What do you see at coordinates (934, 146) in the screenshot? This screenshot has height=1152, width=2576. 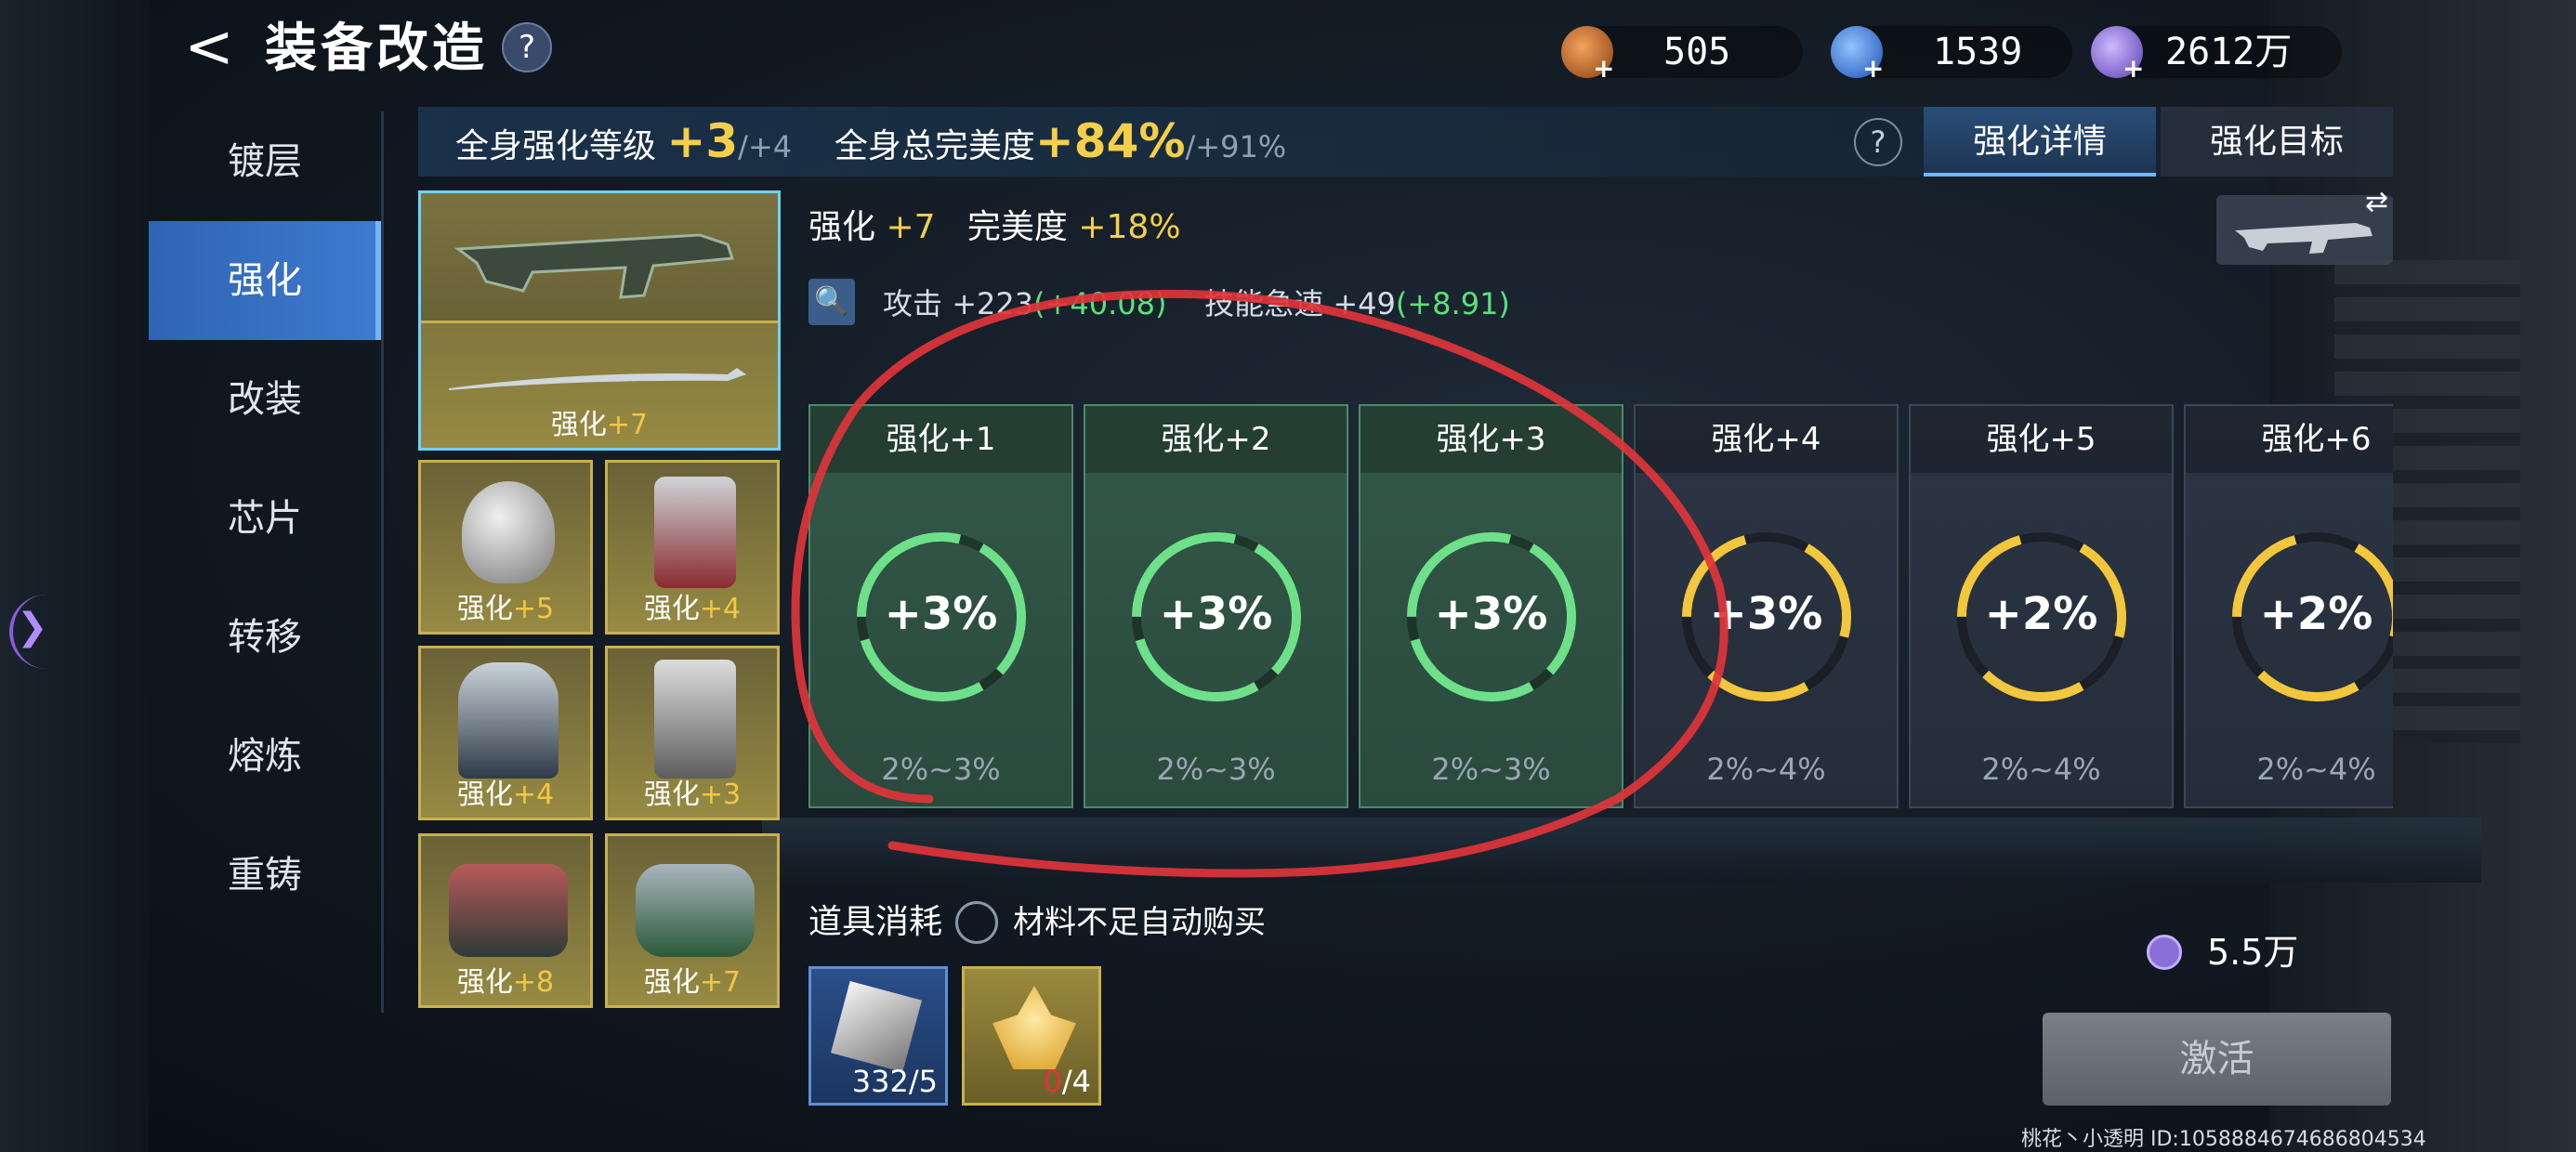 I see `perfect-label: 全身总完美度` at bounding box center [934, 146].